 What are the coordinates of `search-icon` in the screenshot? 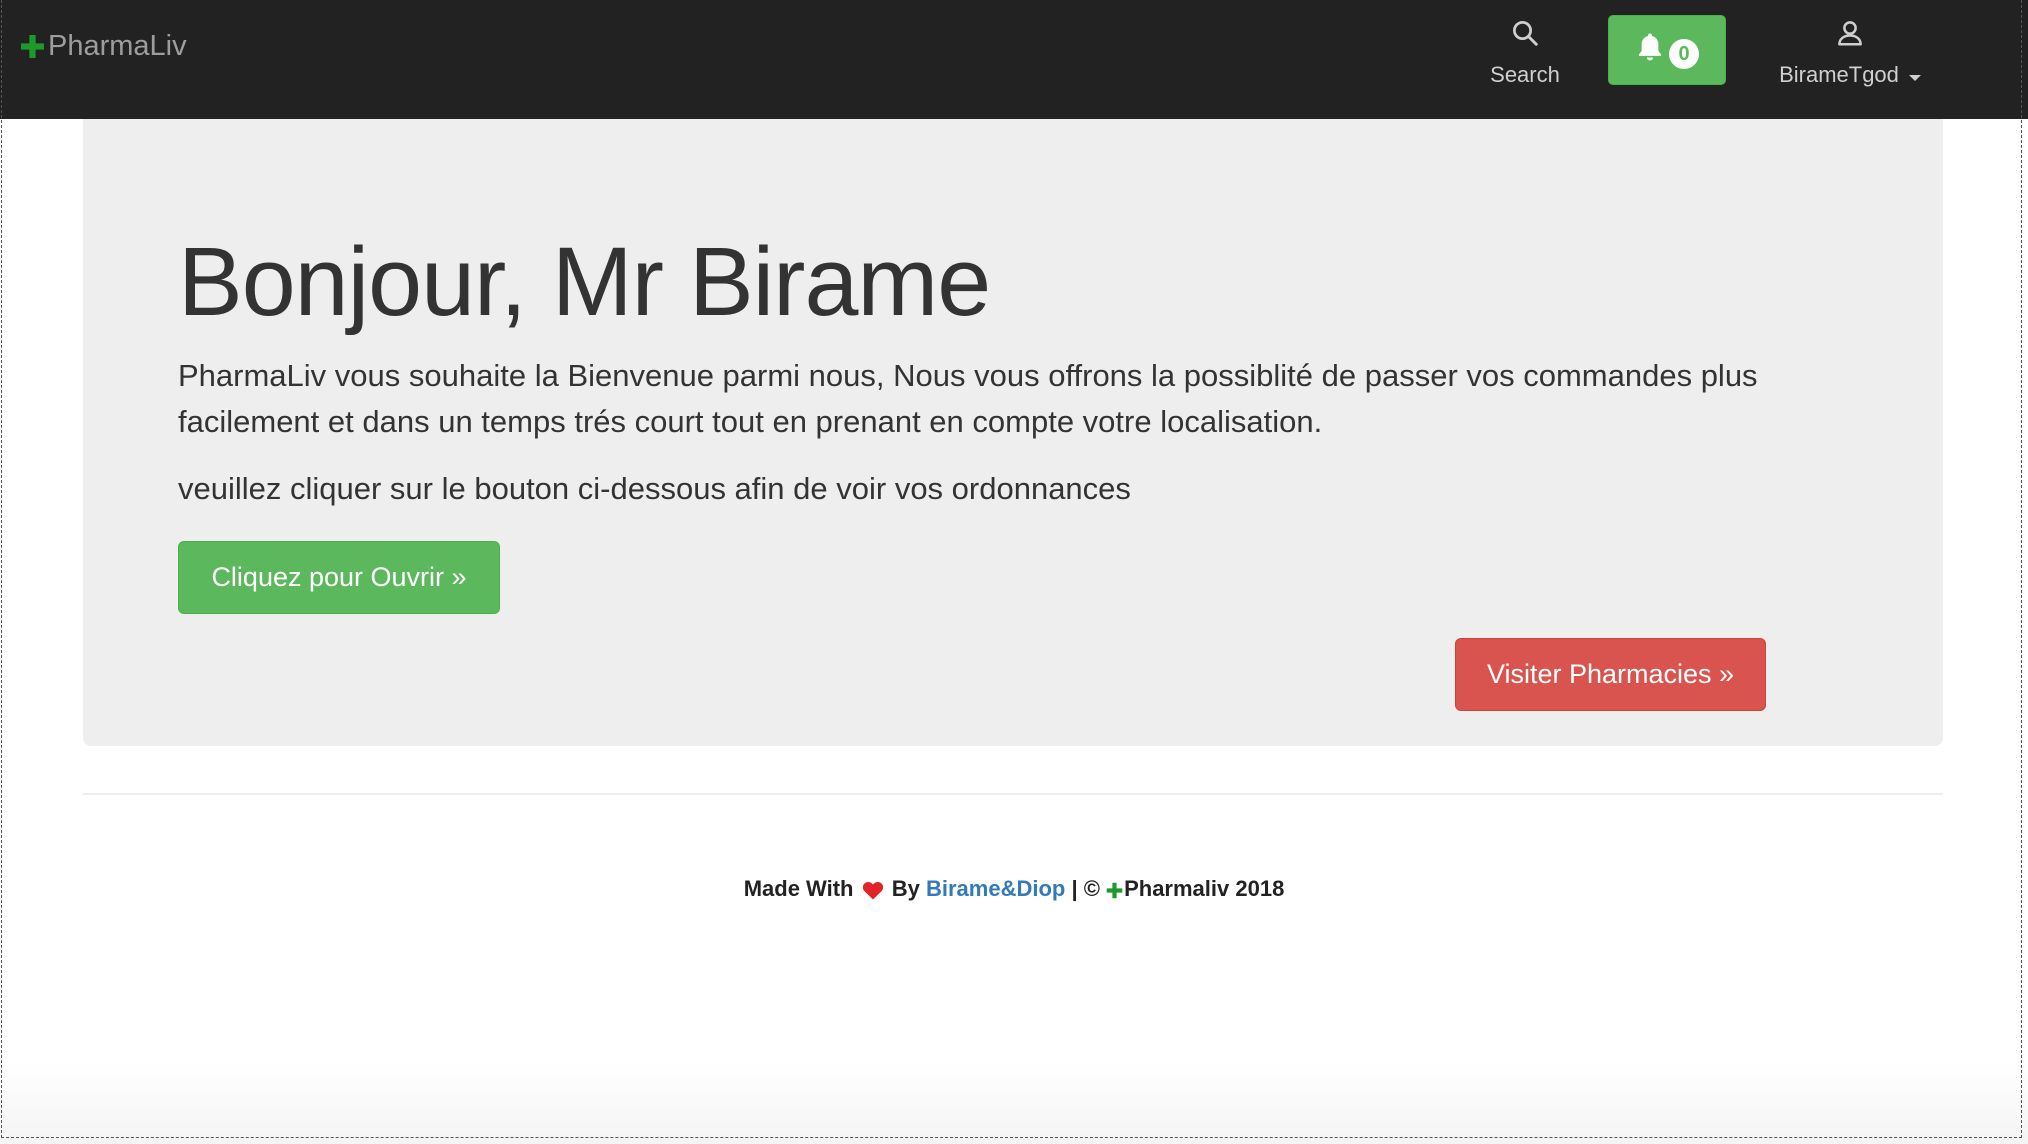 It's located at (1525, 33).